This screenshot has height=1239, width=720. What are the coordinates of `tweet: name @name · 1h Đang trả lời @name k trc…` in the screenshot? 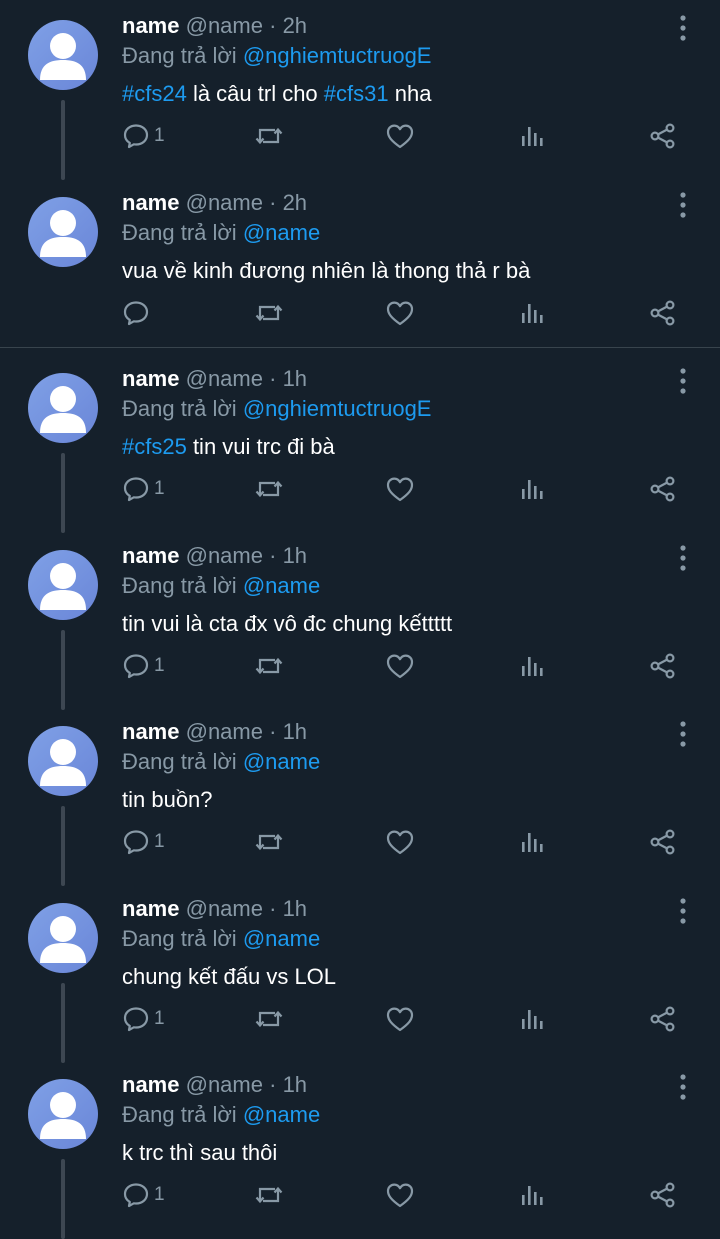 It's located at (360, 1149).